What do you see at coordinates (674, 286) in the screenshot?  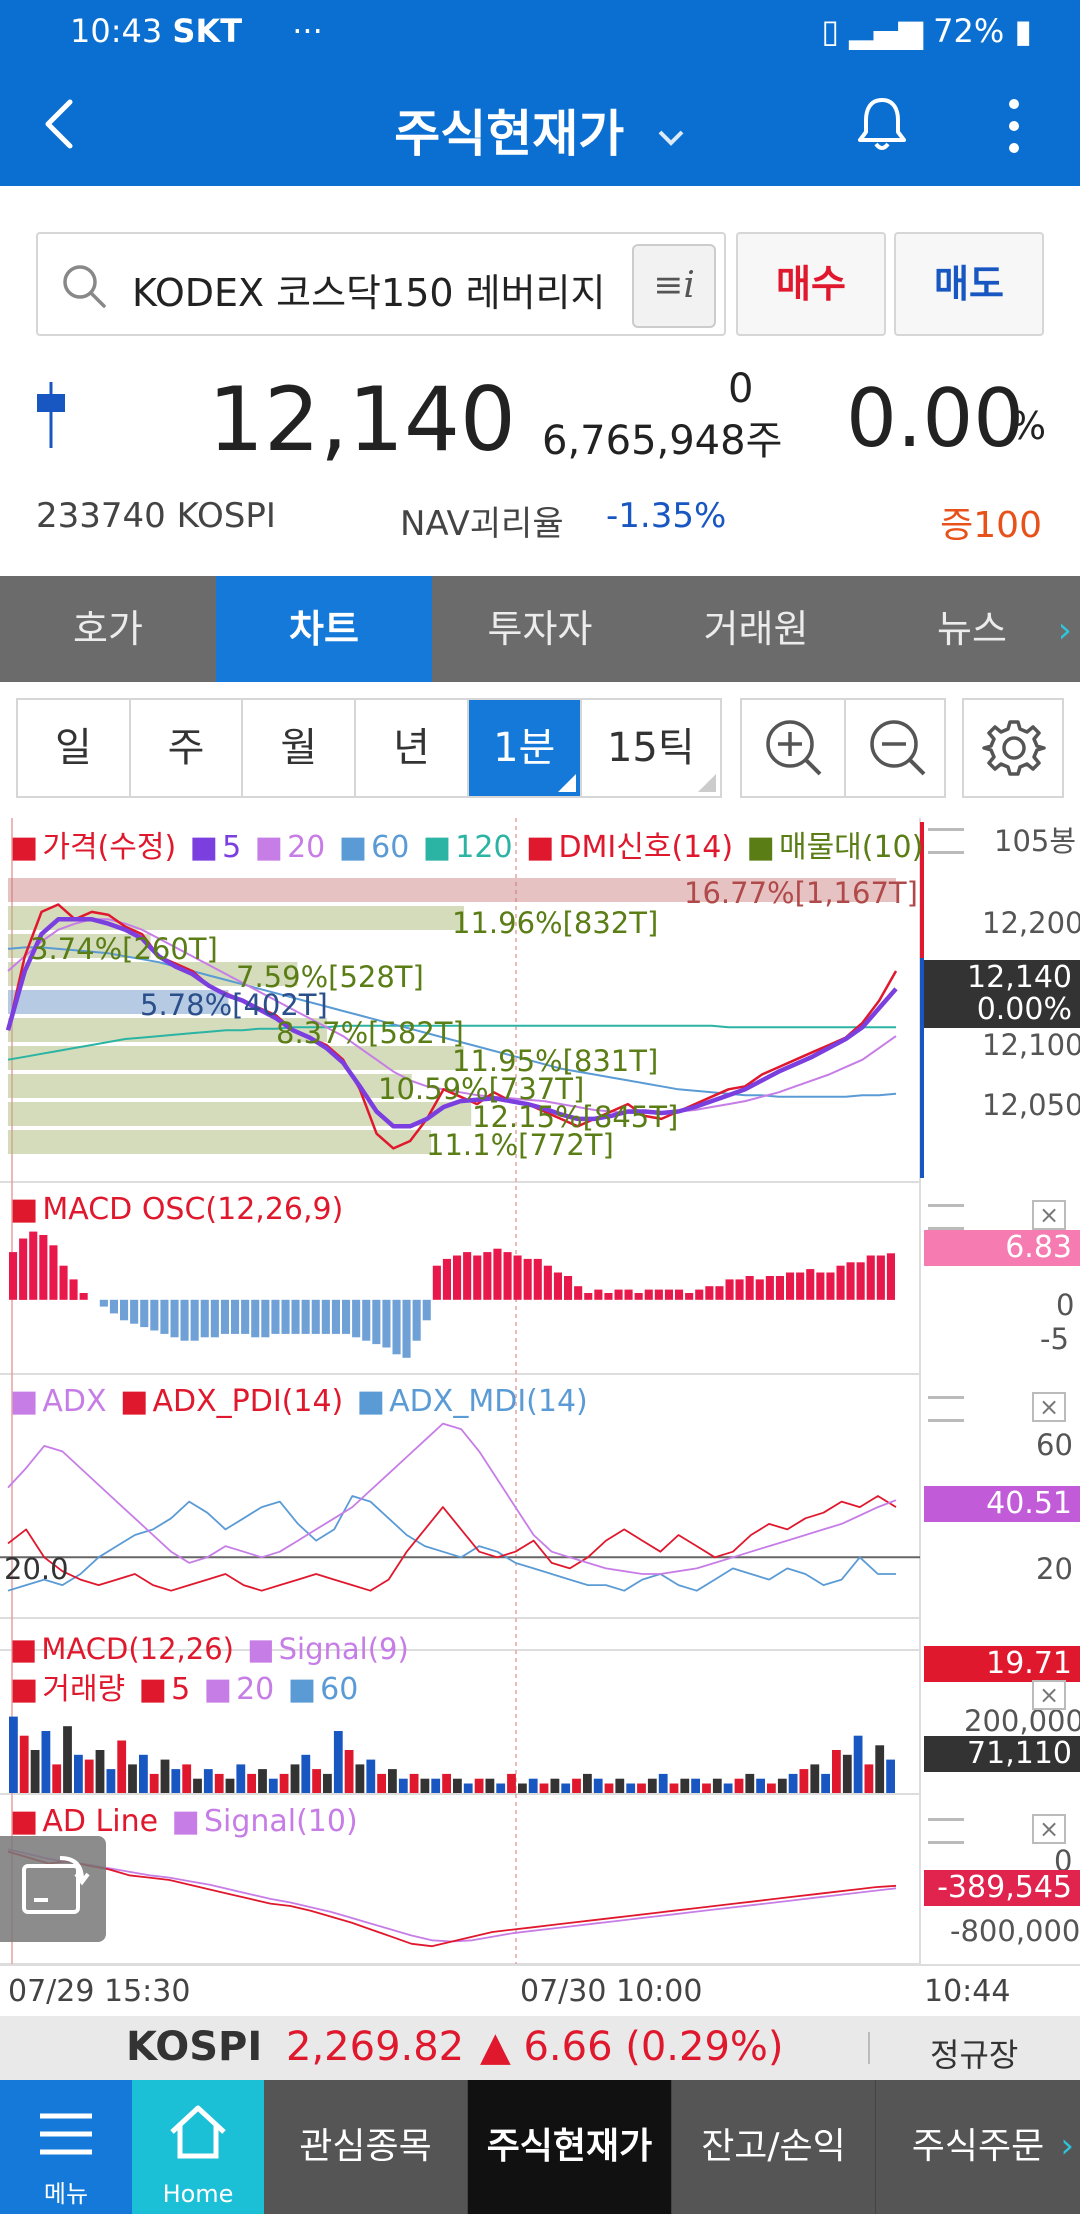 I see `stock-info-button: ≡i` at bounding box center [674, 286].